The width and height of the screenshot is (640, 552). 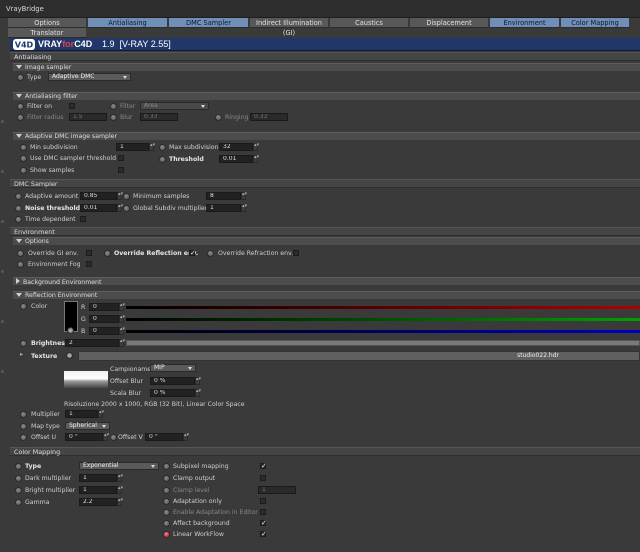 I want to click on r-spinner: ▴▾, so click(x=122, y=307).